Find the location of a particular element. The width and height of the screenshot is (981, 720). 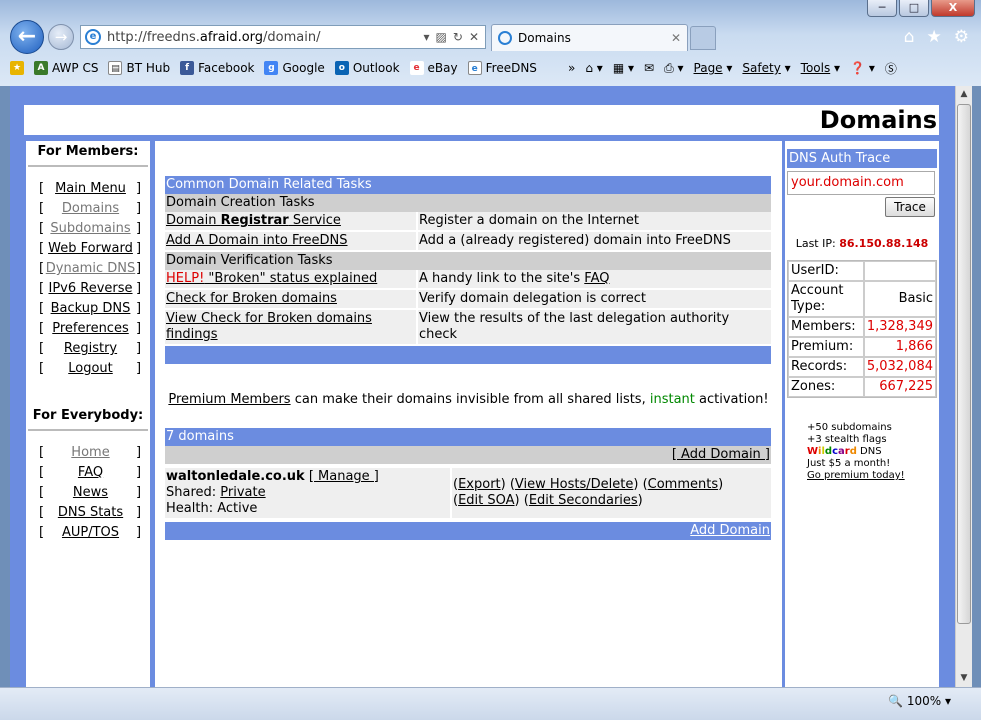

everybody-heading: For Everybody: is located at coordinates (88, 415).